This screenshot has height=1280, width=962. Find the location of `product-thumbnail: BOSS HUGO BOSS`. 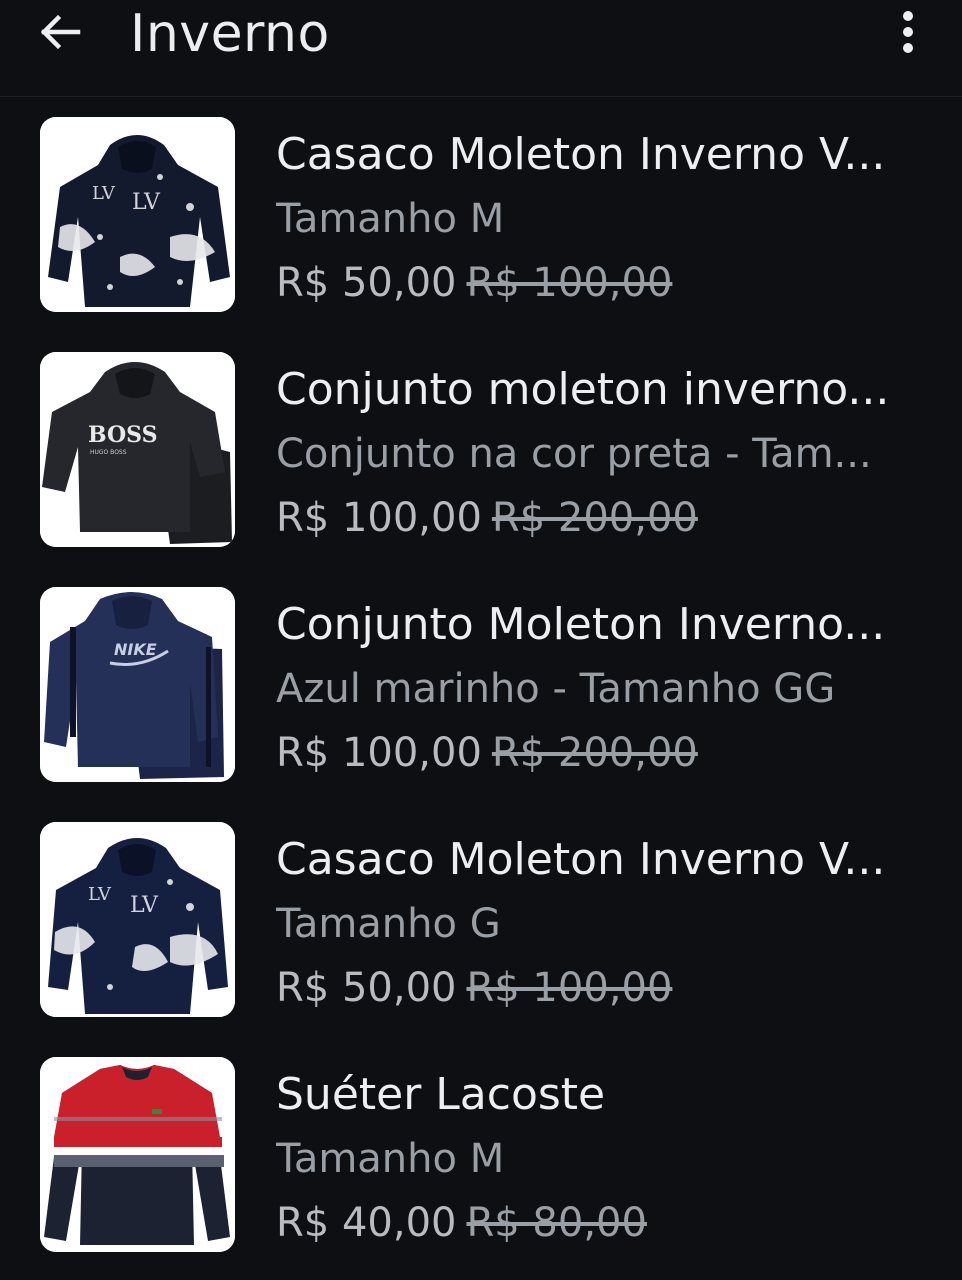

product-thumbnail: BOSS HUGO BOSS is located at coordinates (137, 449).